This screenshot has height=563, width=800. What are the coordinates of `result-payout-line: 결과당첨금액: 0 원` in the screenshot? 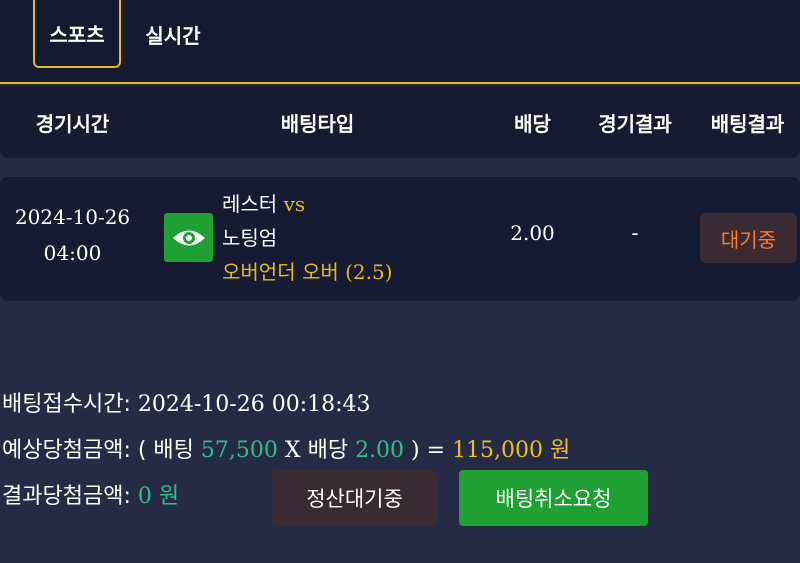 It's located at (90, 494).